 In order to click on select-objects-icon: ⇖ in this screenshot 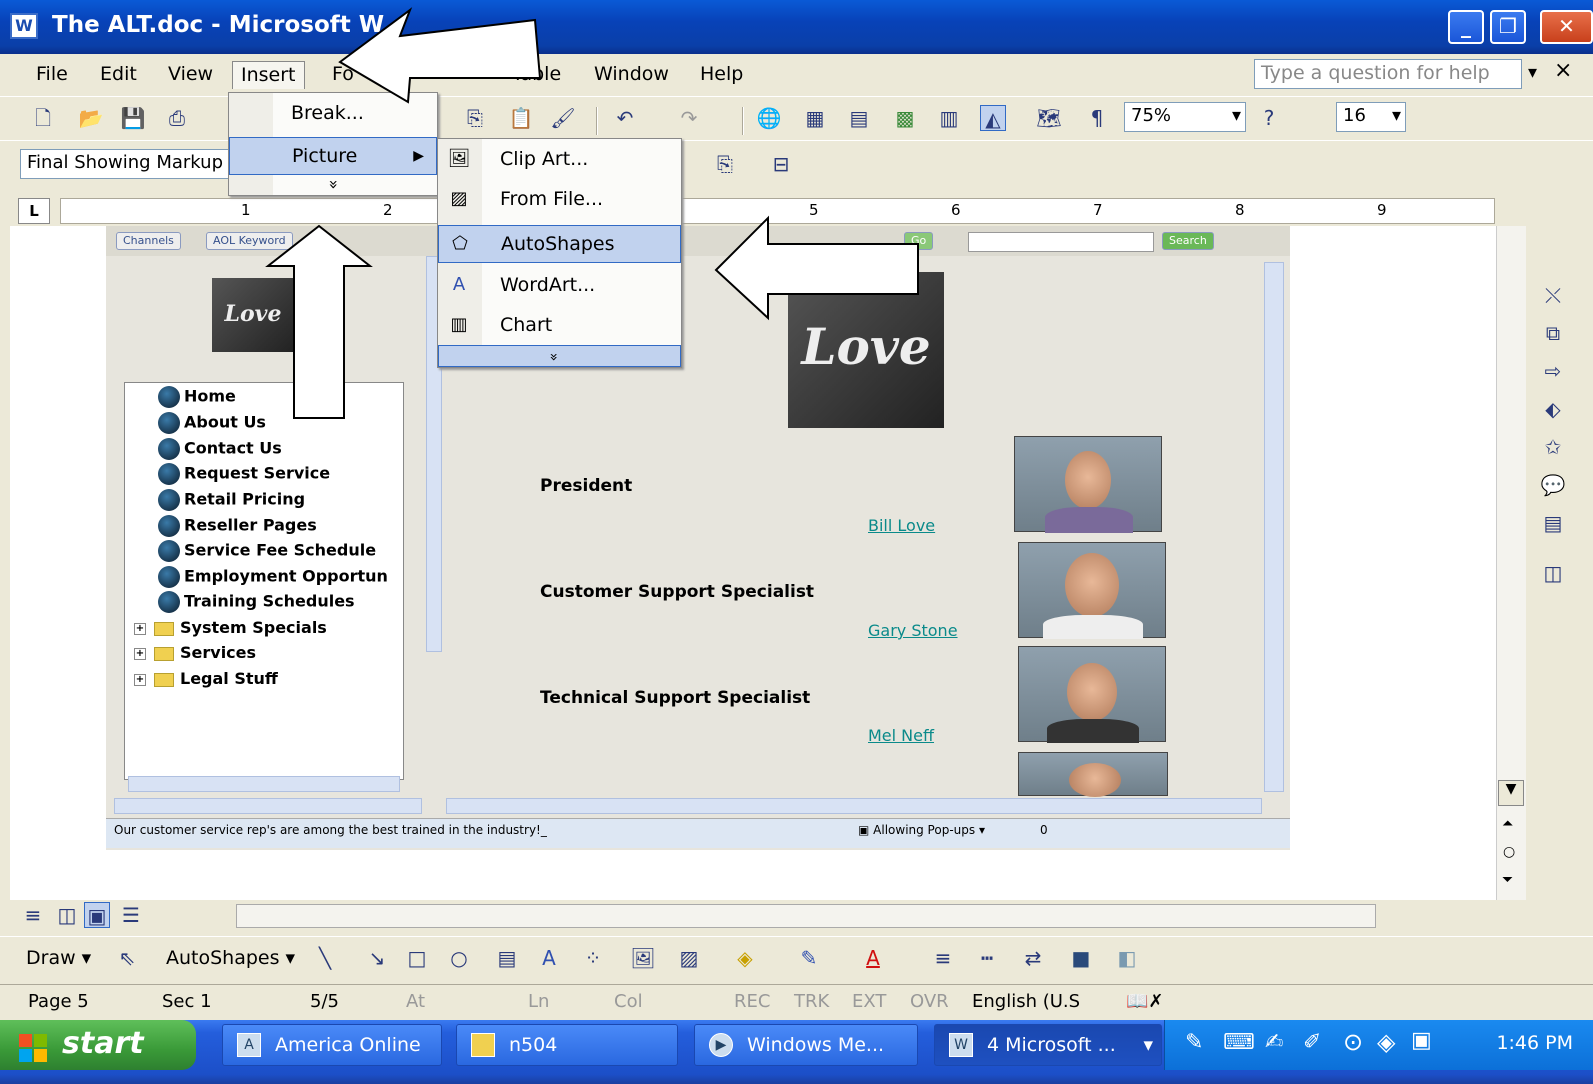, I will do `click(127, 958)`.